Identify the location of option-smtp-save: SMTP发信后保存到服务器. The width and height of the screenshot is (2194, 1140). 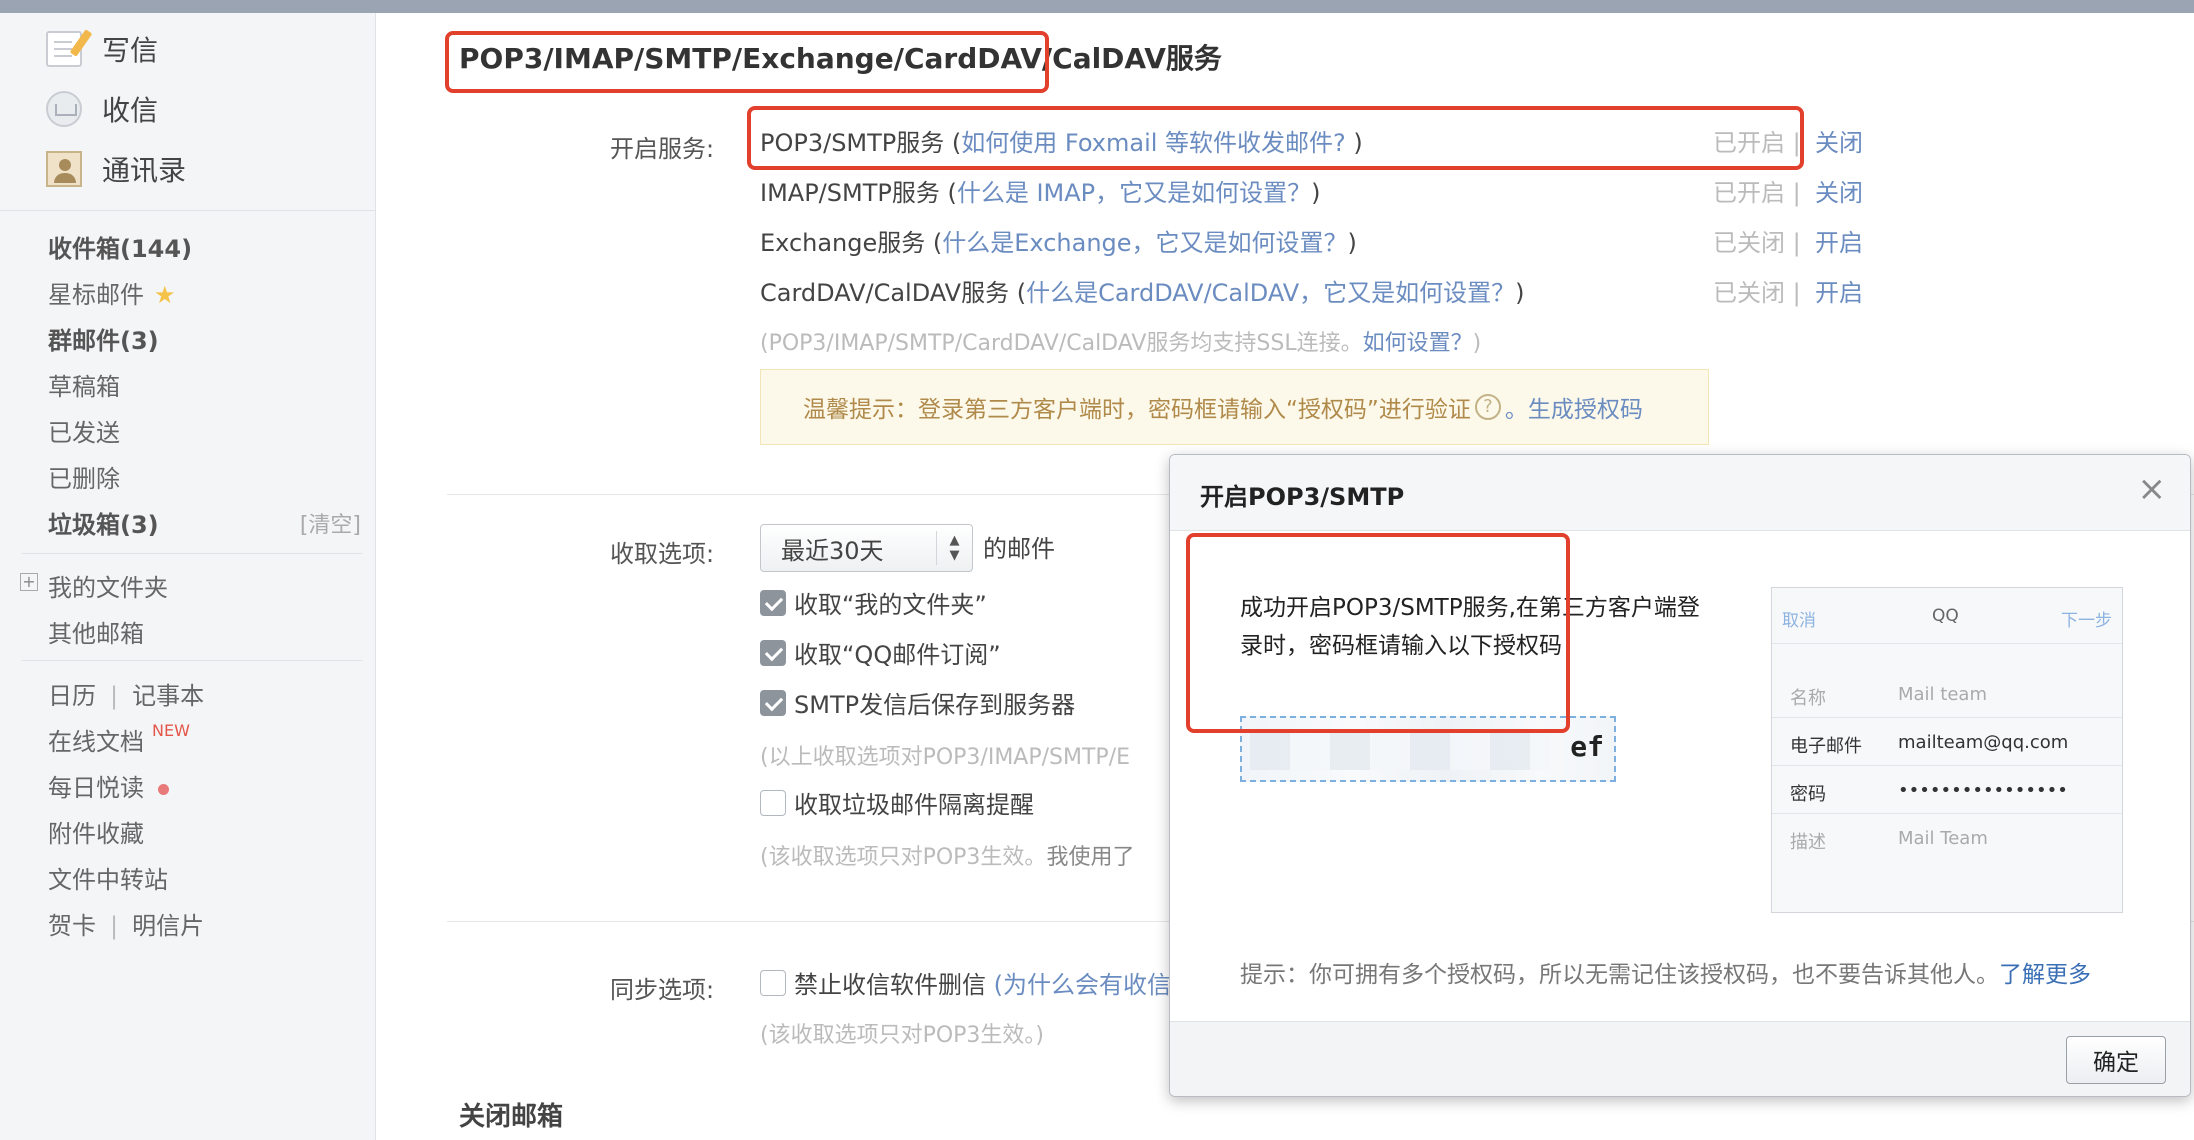
(917, 702).